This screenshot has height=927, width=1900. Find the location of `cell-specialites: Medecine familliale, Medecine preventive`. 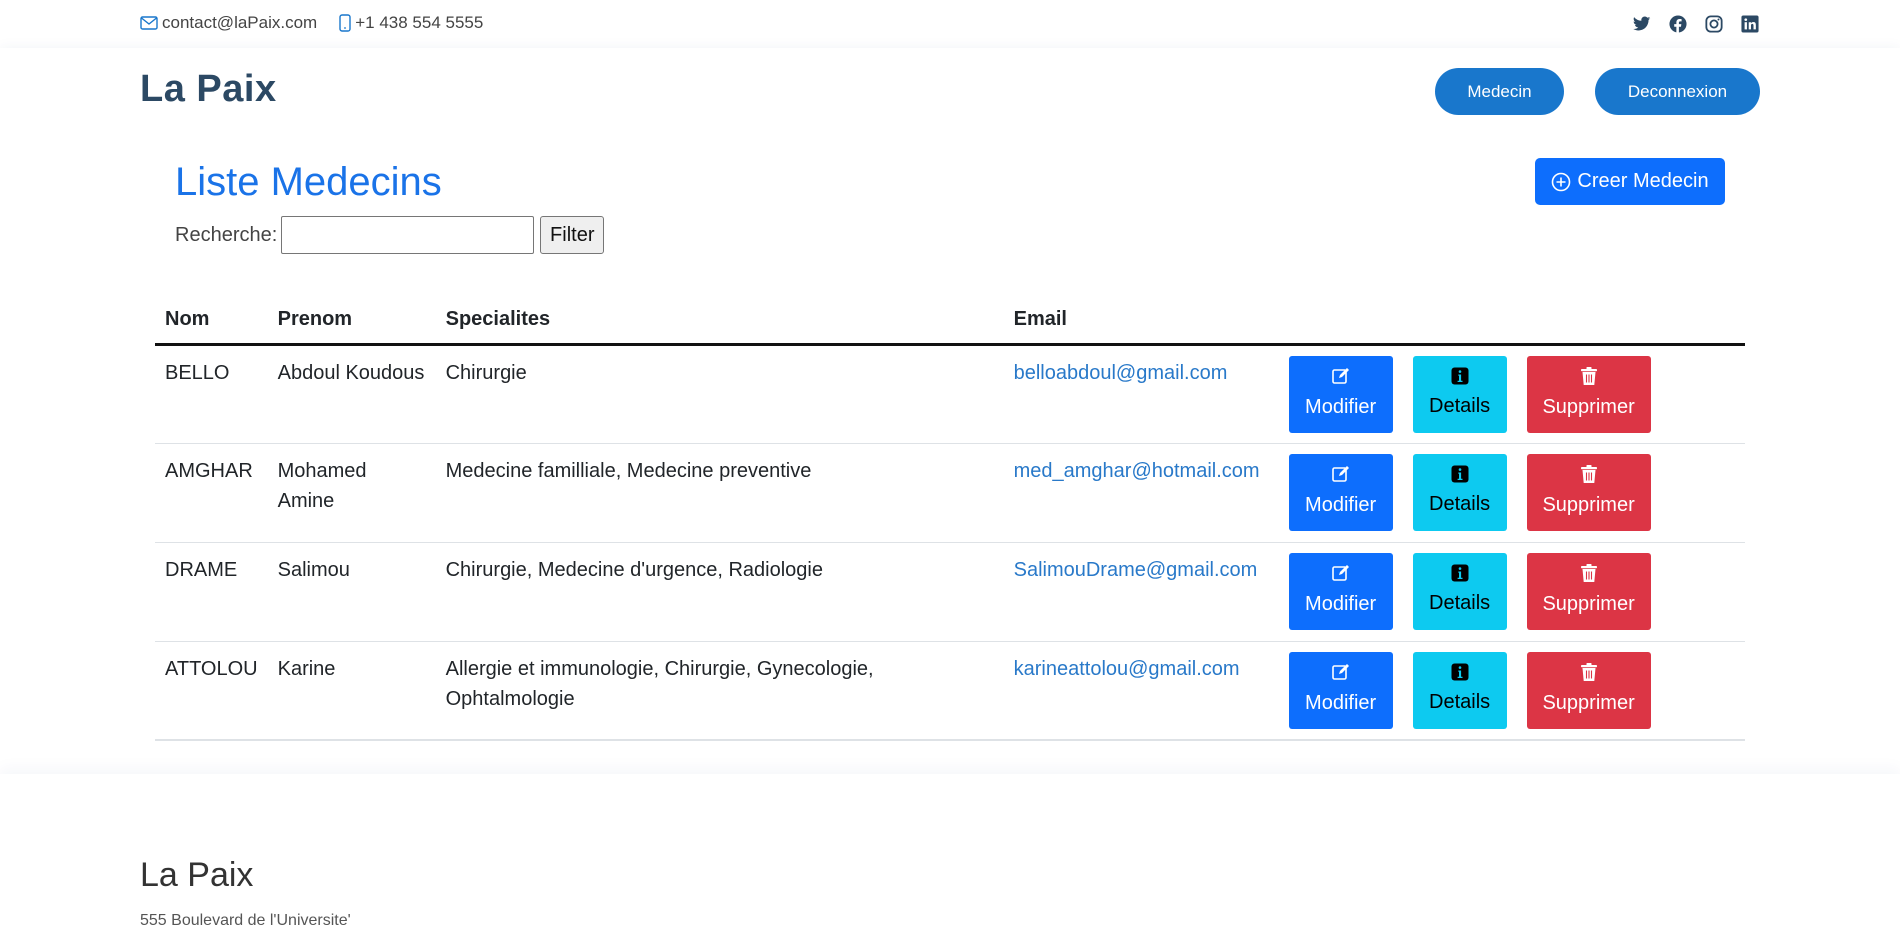

cell-specialites: Medecine familliale, Medecine preventive is located at coordinates (719, 493).